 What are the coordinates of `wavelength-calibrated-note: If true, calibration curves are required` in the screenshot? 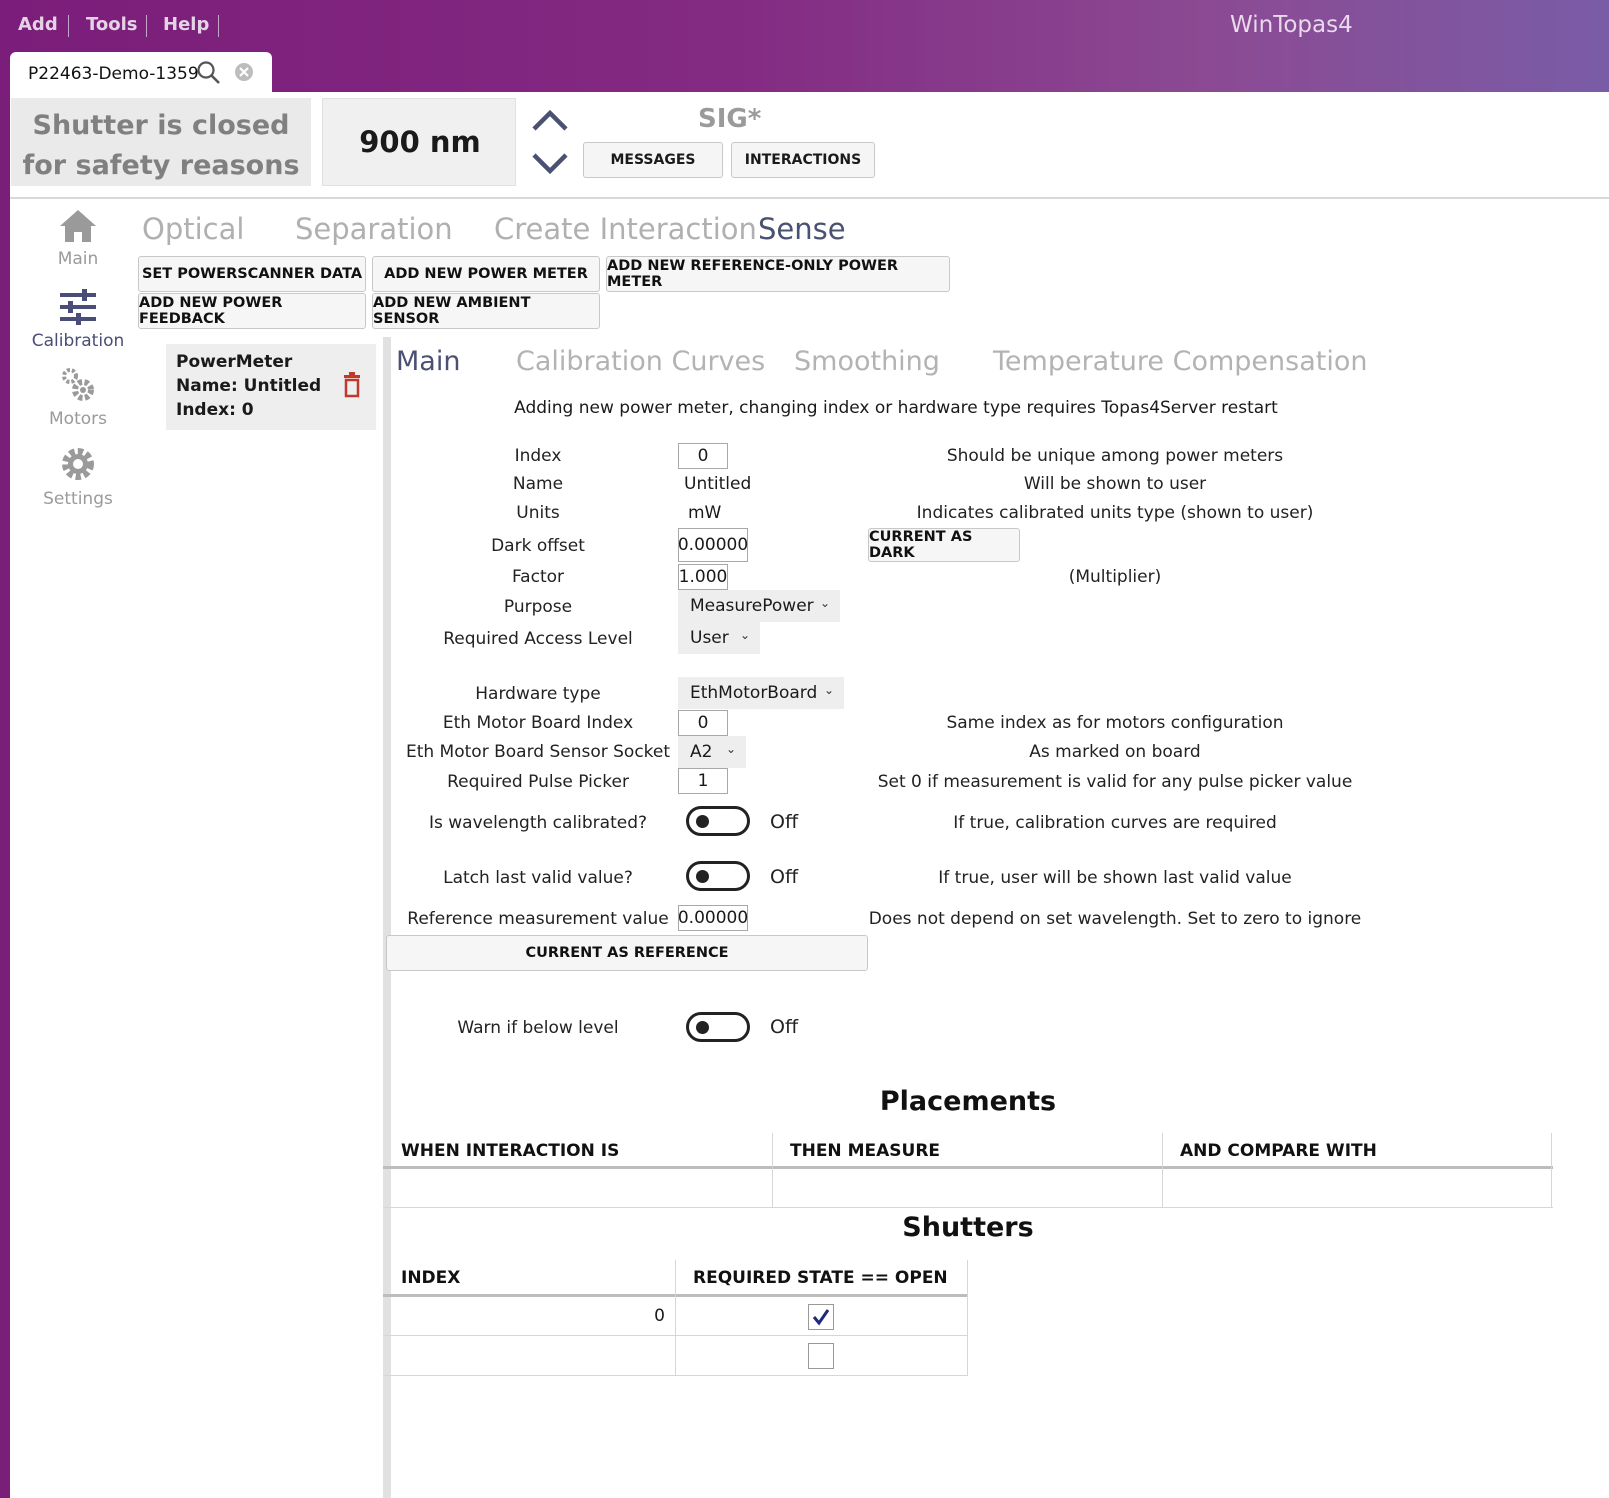 It's located at (1115, 823).